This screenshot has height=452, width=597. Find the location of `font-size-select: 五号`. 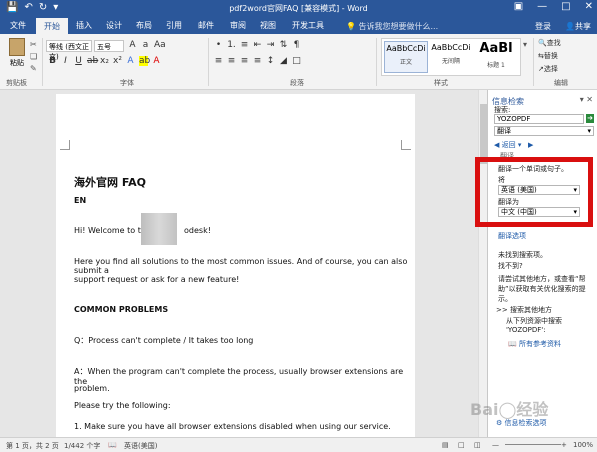

font-size-select: 五号 is located at coordinates (109, 46).